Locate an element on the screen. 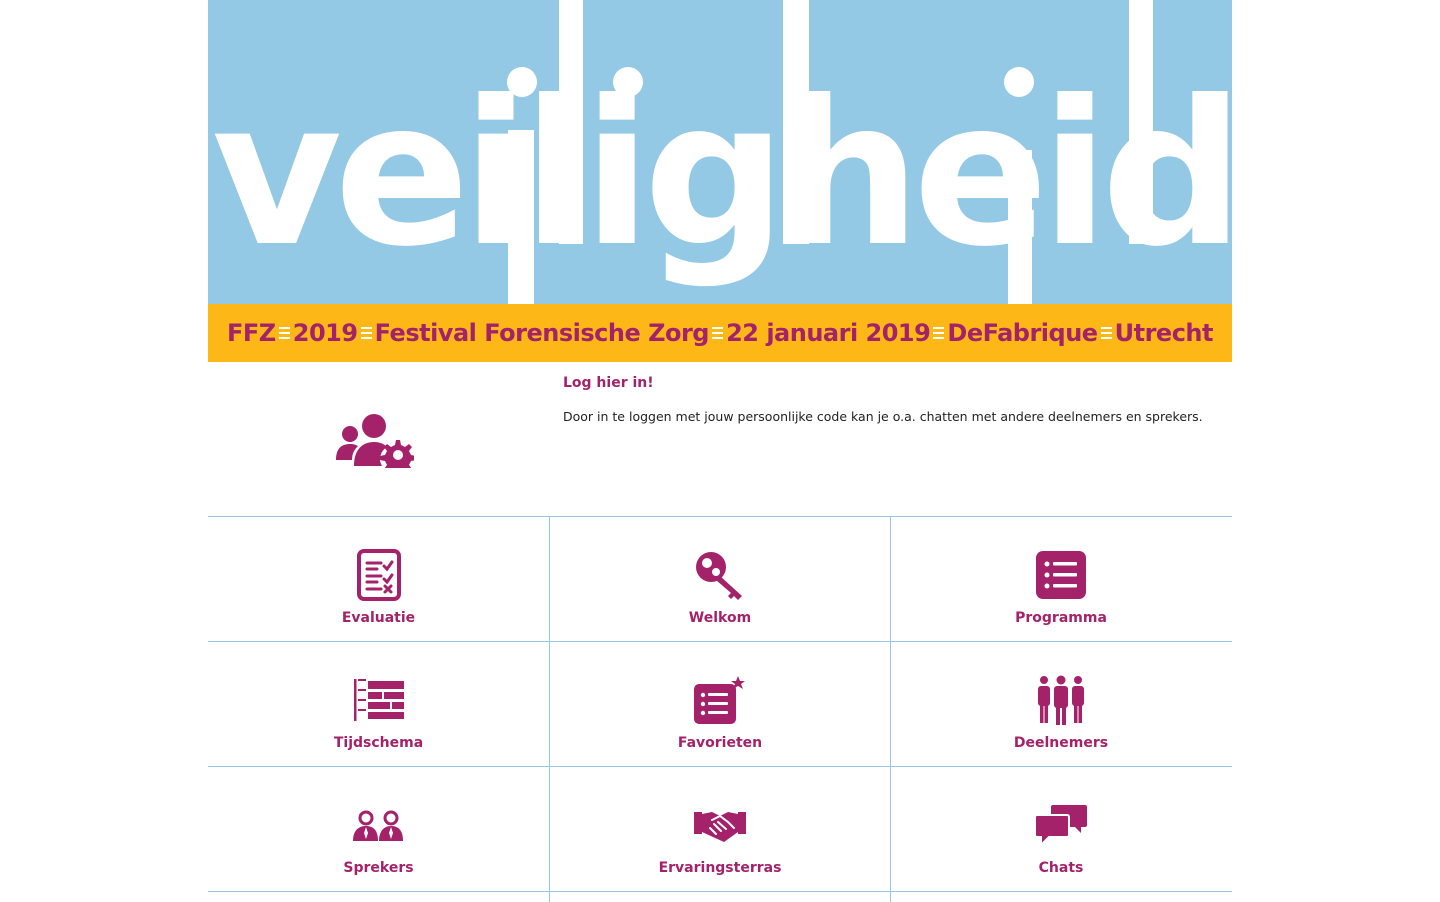 The height and width of the screenshot is (902, 1440). tile-tijdschema: Tijdschema is located at coordinates (378, 704).